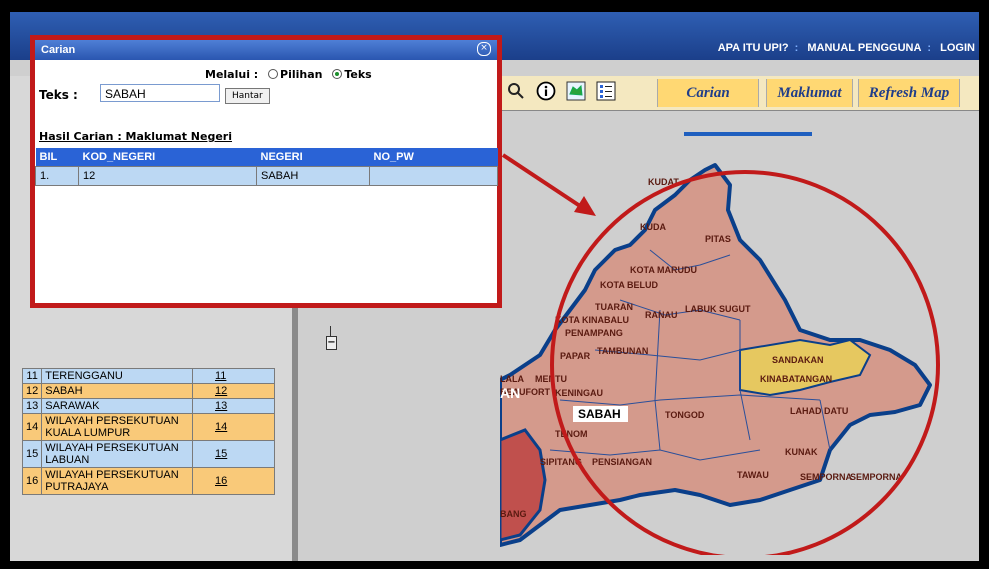  I want to click on map-label: KUDA, so click(653, 227).